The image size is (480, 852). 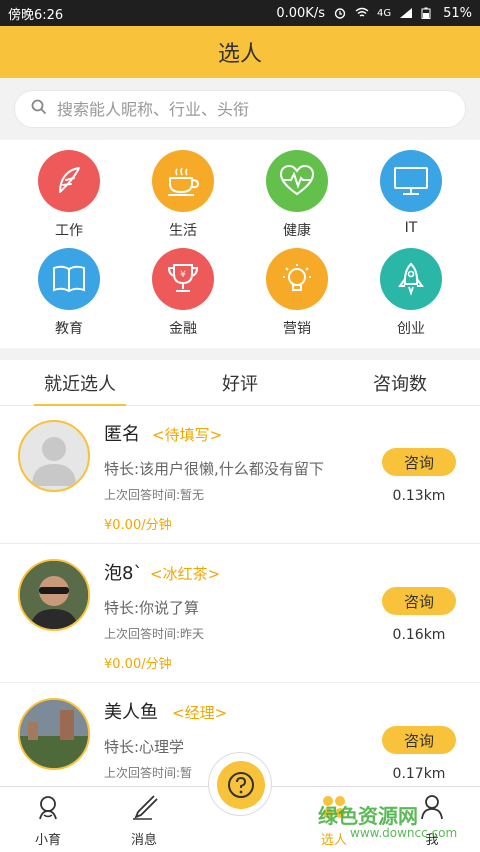 I want to click on nav-label: 小育, so click(x=47, y=840).